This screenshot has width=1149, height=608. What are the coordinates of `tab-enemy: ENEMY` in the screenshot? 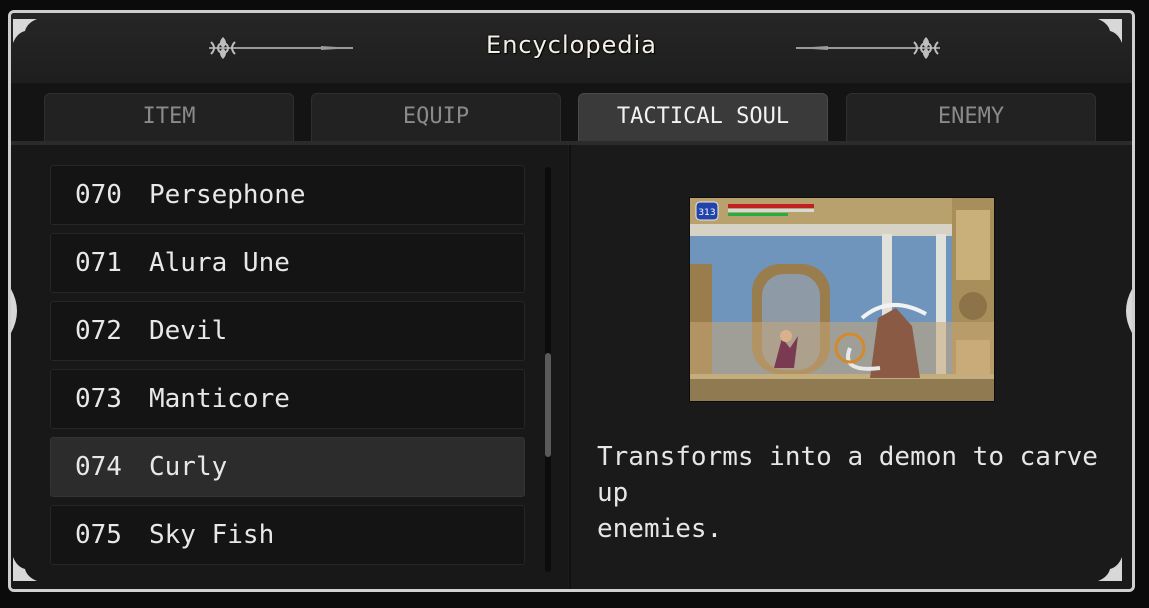 It's located at (971, 117).